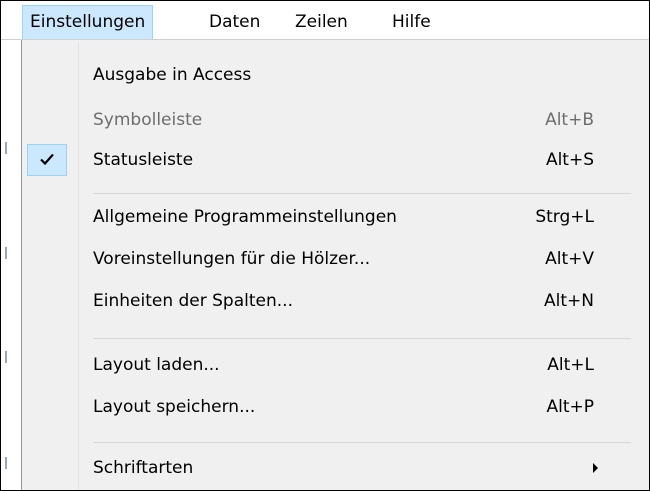 The image size is (650, 491). I want to click on menu-item-label: Statusleiste, so click(143, 160).